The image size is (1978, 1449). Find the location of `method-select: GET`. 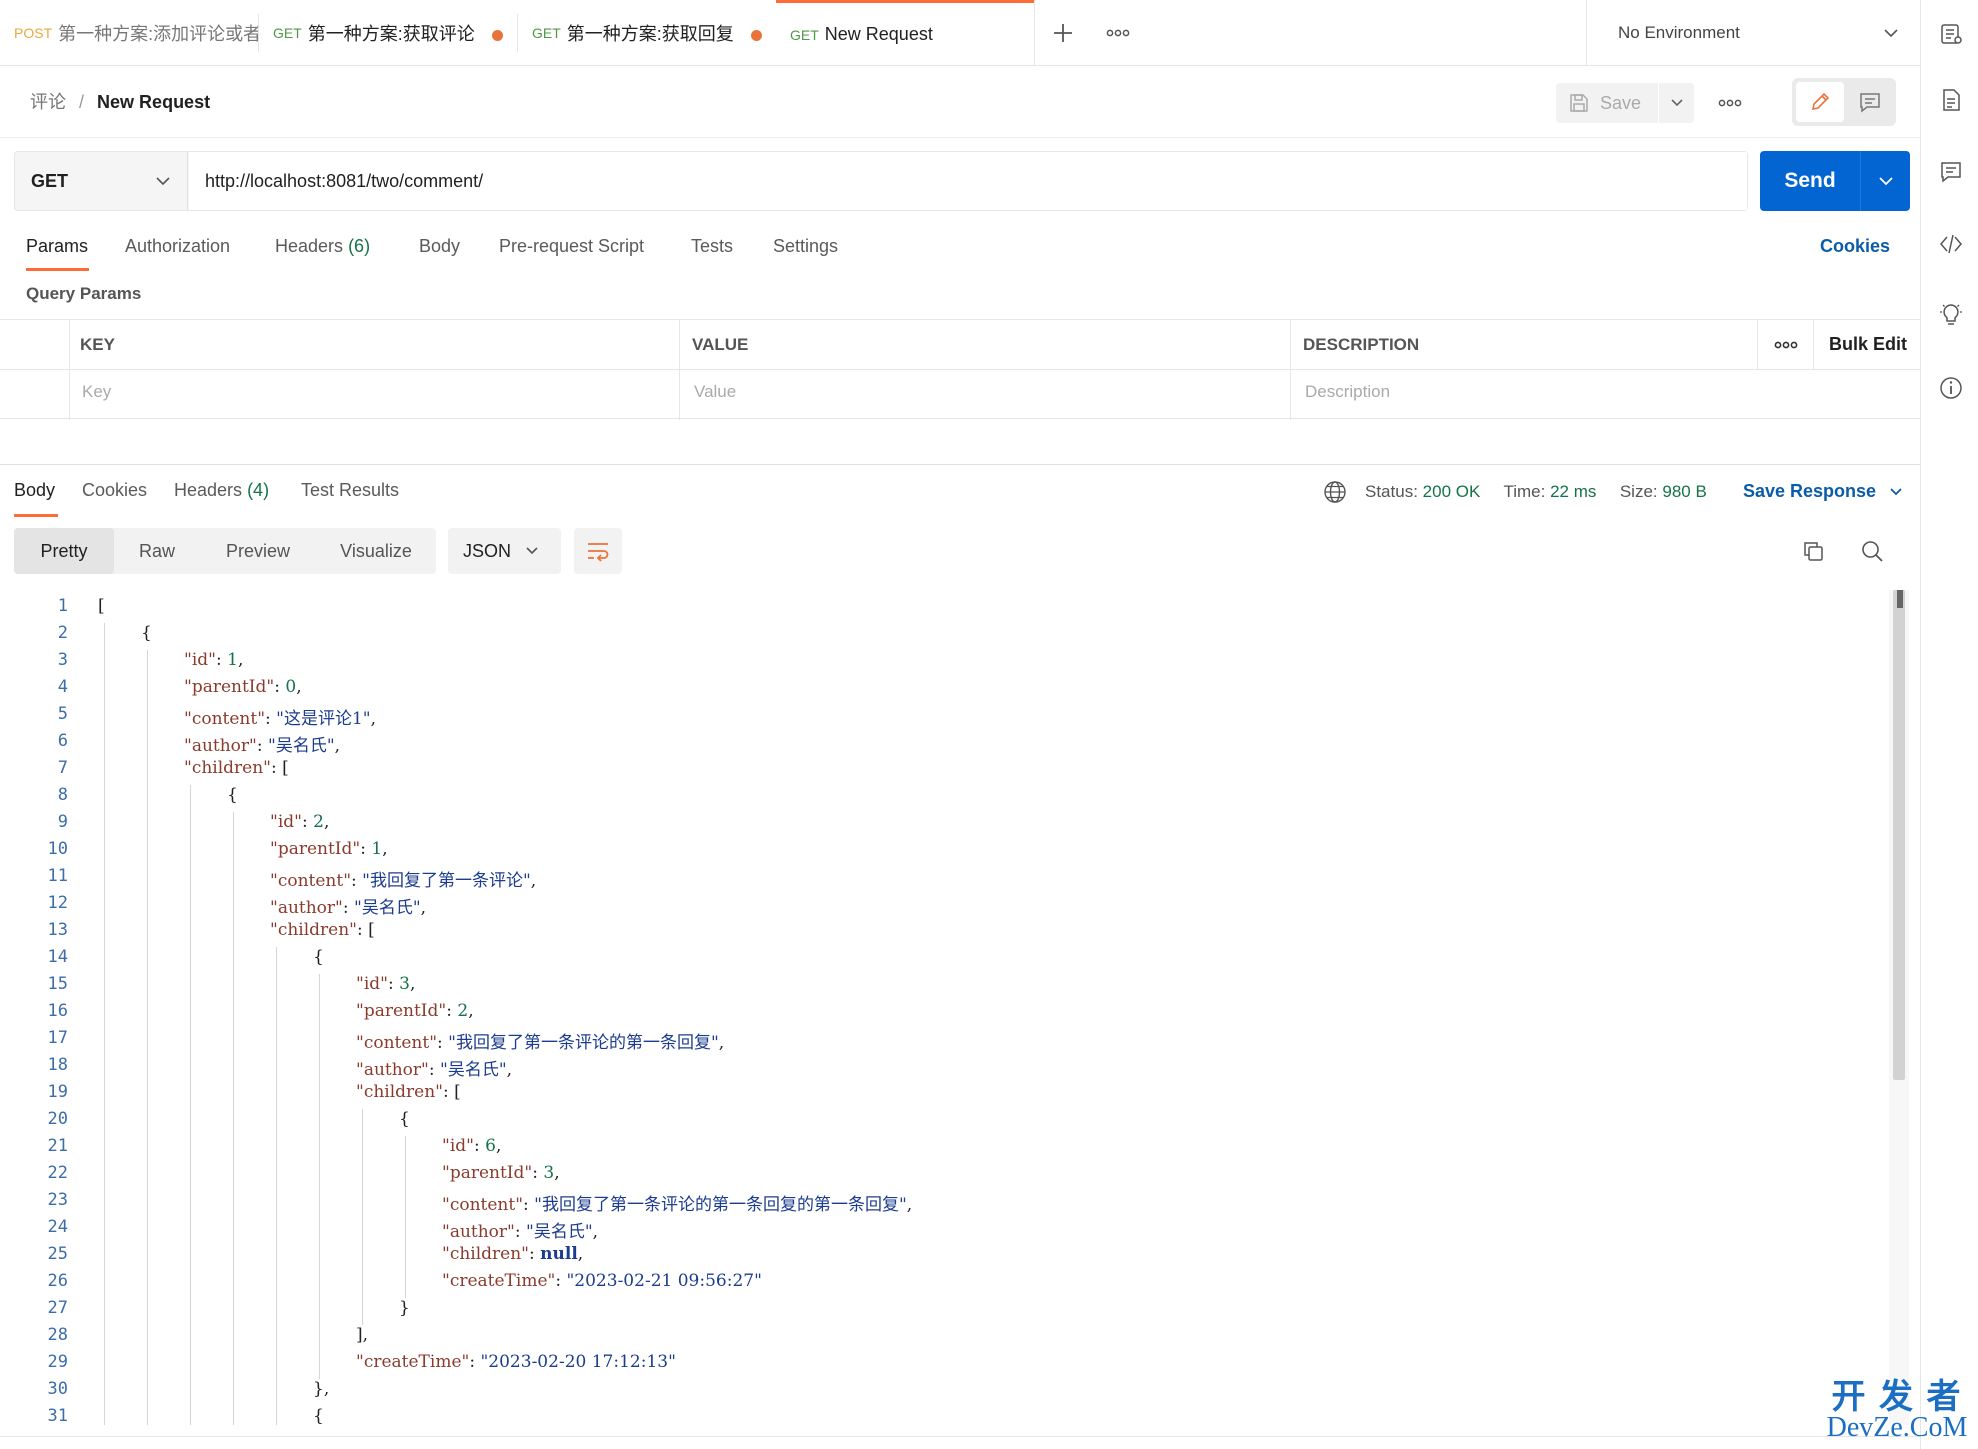

method-select: GET is located at coordinates (101, 181).